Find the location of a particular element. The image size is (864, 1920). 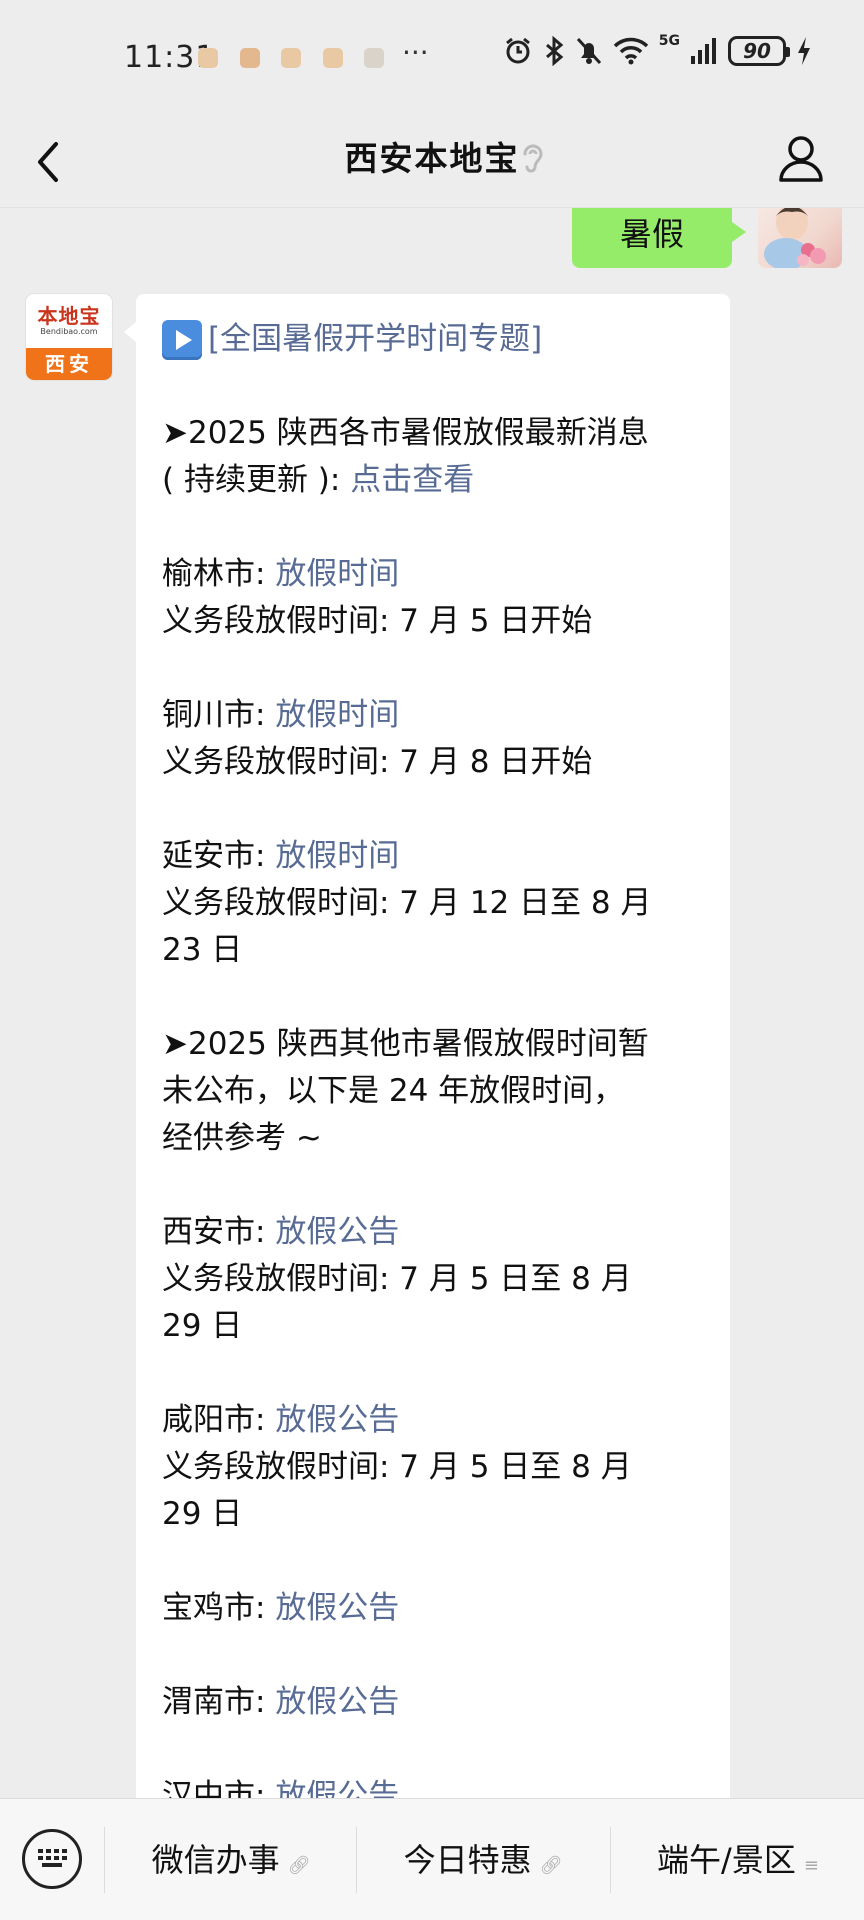

bluetooth-icon is located at coordinates (554, 51).